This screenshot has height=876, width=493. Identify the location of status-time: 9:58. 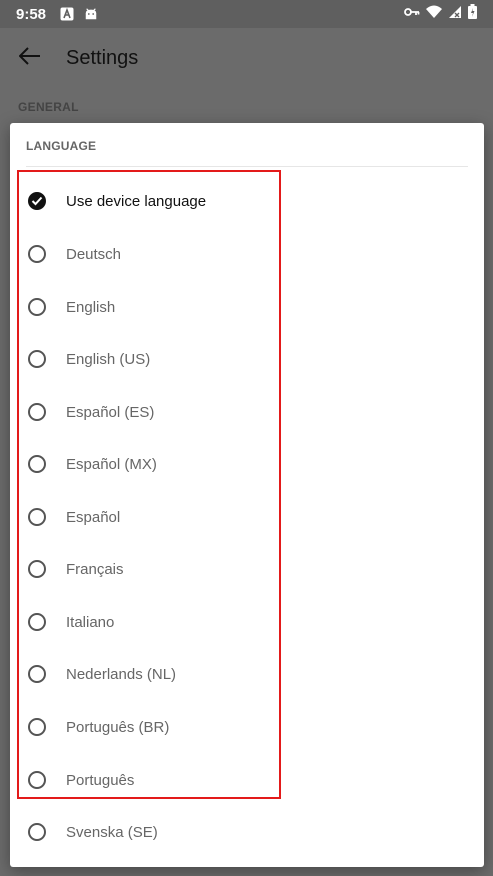
(31, 14).